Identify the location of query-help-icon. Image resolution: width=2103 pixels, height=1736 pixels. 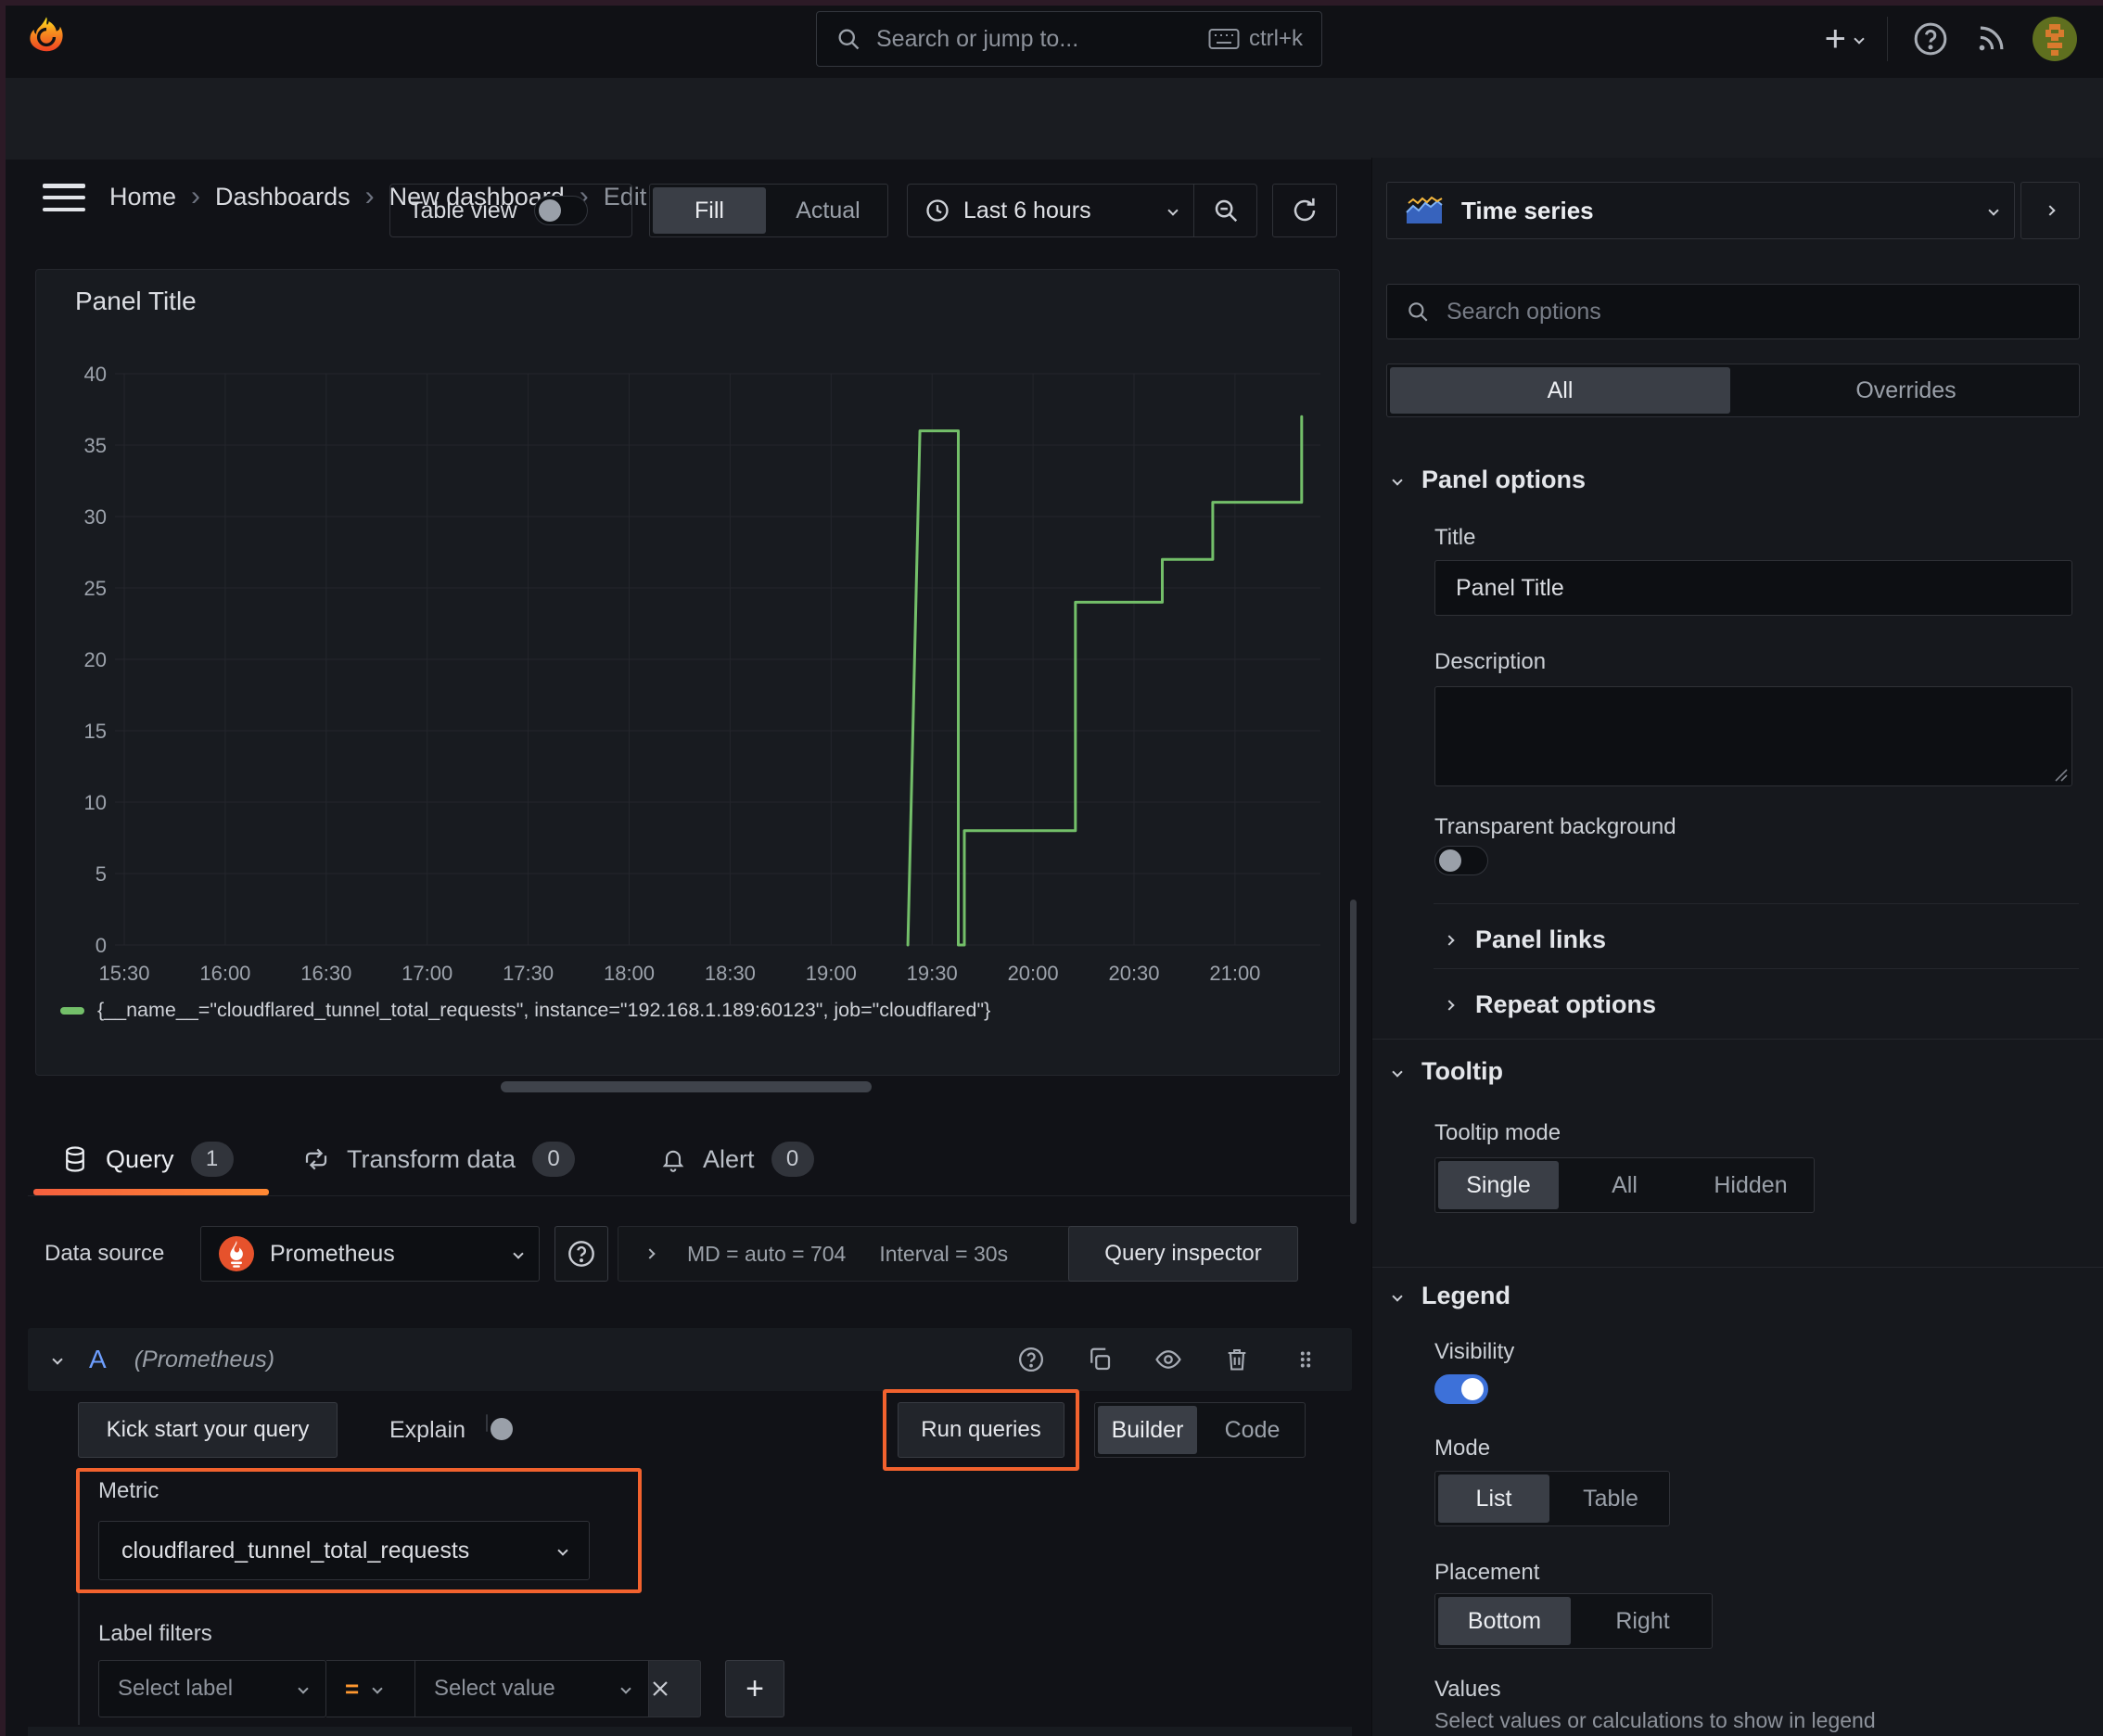
(1031, 1359).